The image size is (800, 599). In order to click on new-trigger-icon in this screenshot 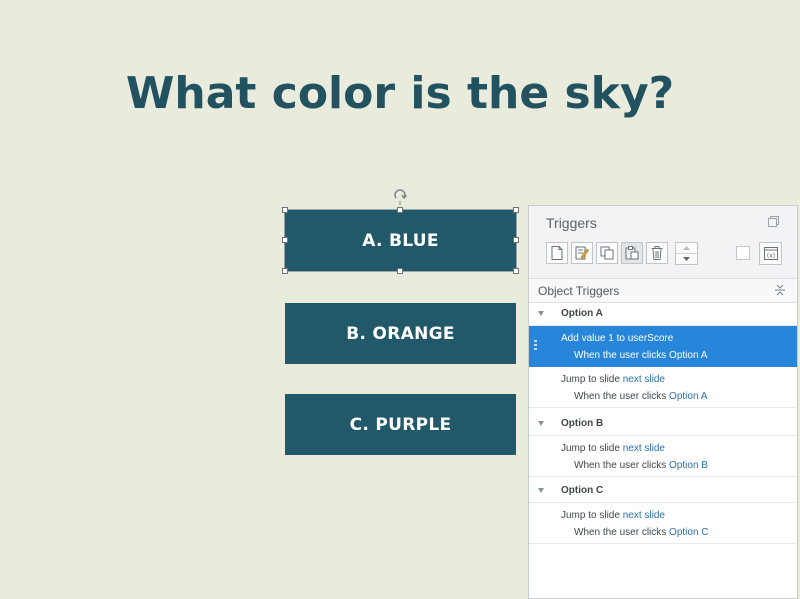, I will do `click(557, 253)`.